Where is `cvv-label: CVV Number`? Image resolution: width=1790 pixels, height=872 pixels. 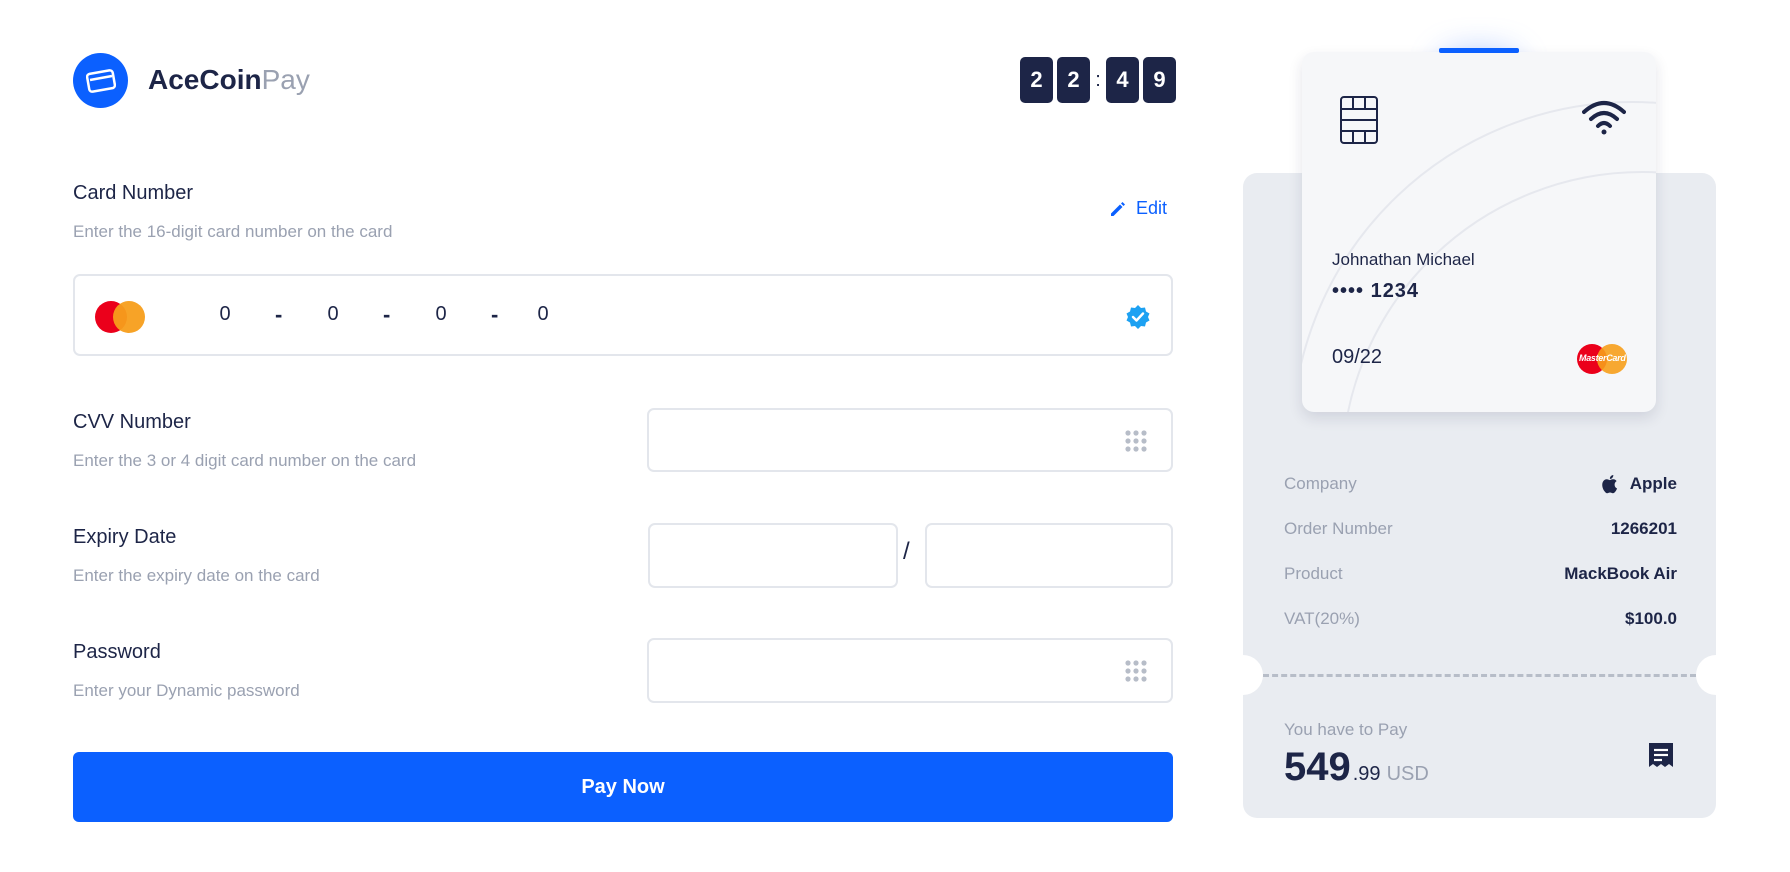 cvv-label: CVV Number is located at coordinates (132, 422).